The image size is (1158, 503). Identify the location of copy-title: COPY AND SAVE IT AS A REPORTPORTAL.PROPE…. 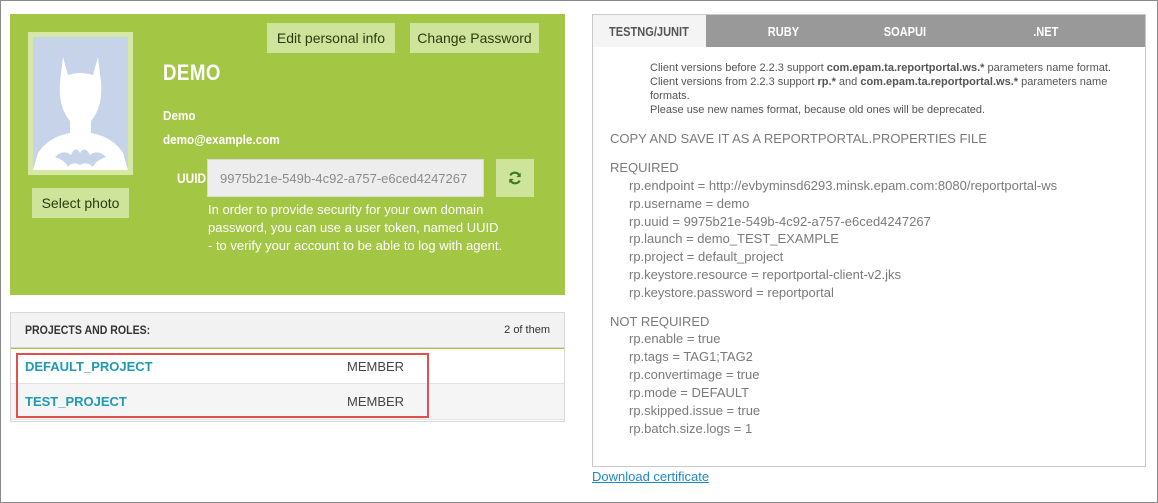
(798, 138).